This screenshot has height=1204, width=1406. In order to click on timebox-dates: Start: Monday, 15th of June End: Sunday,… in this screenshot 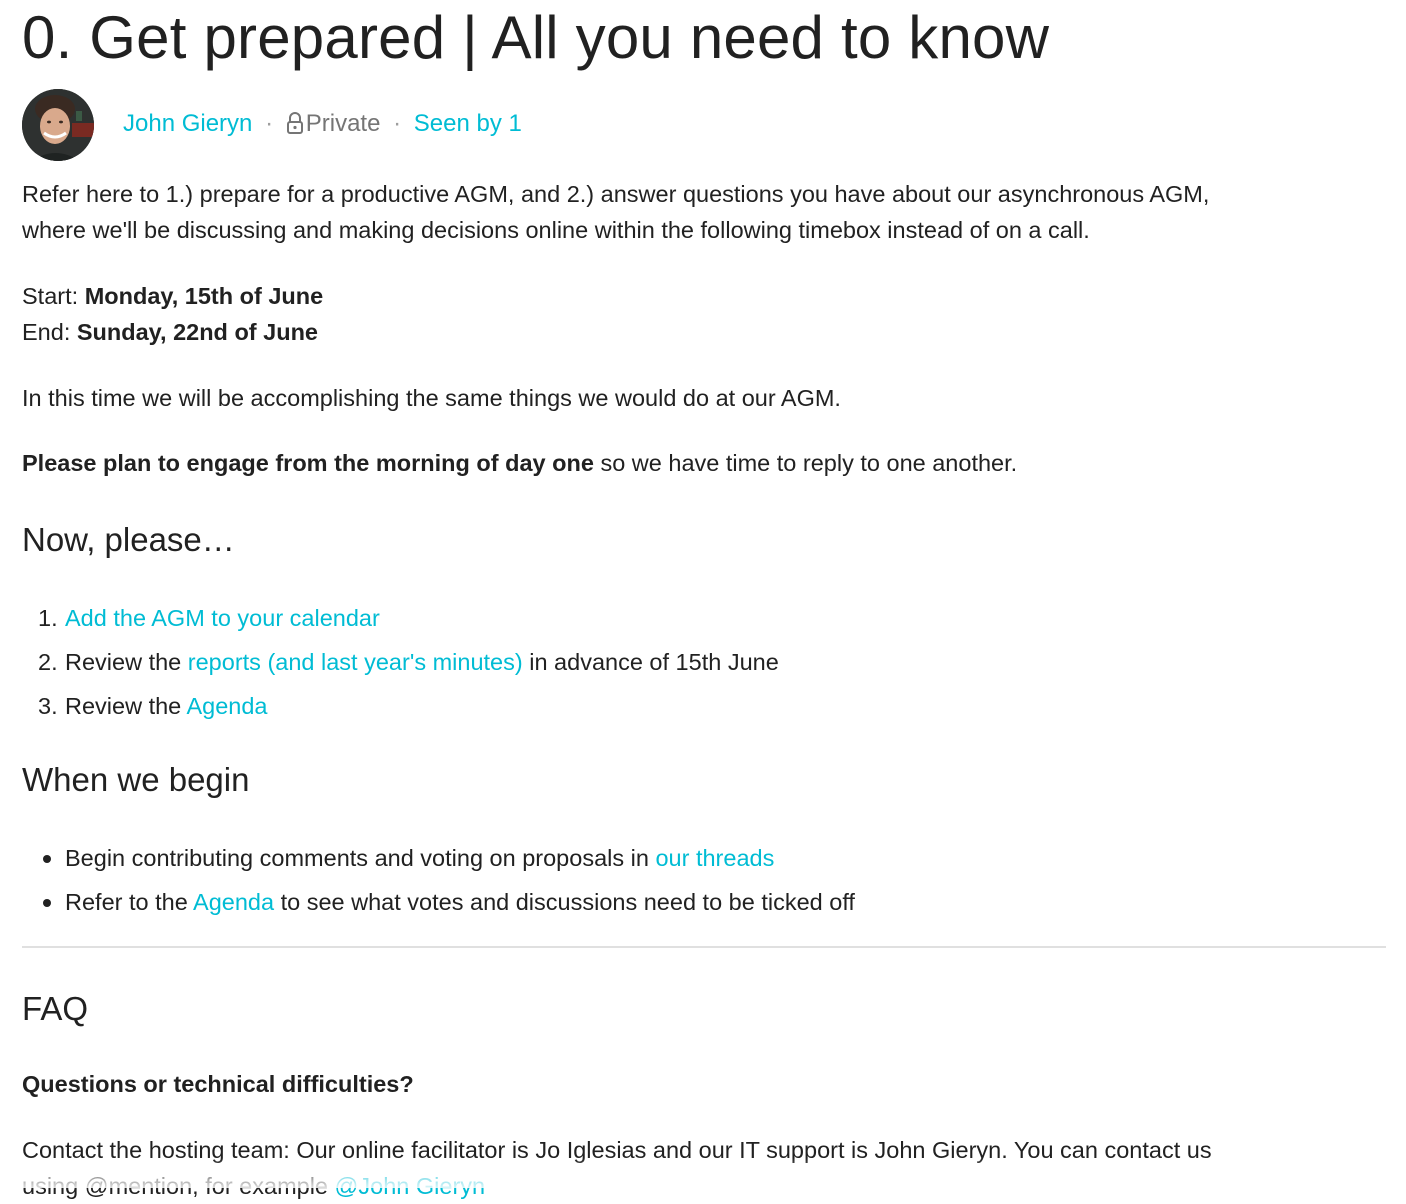, I will do `click(172, 314)`.